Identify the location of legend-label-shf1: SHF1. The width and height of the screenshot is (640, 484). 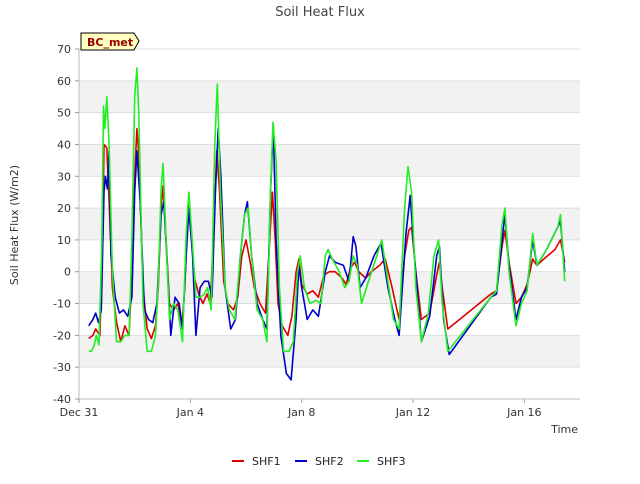
(266, 461).